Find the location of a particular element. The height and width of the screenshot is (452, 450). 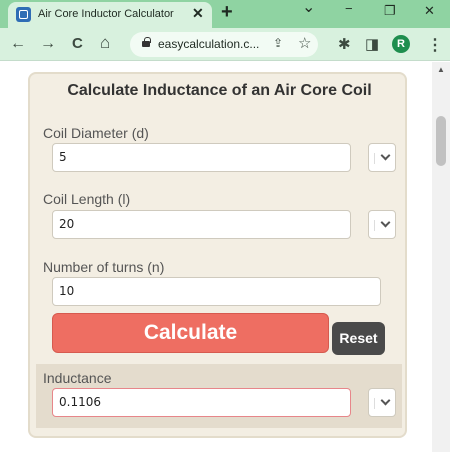

reset-button: Reset is located at coordinates (358, 338).